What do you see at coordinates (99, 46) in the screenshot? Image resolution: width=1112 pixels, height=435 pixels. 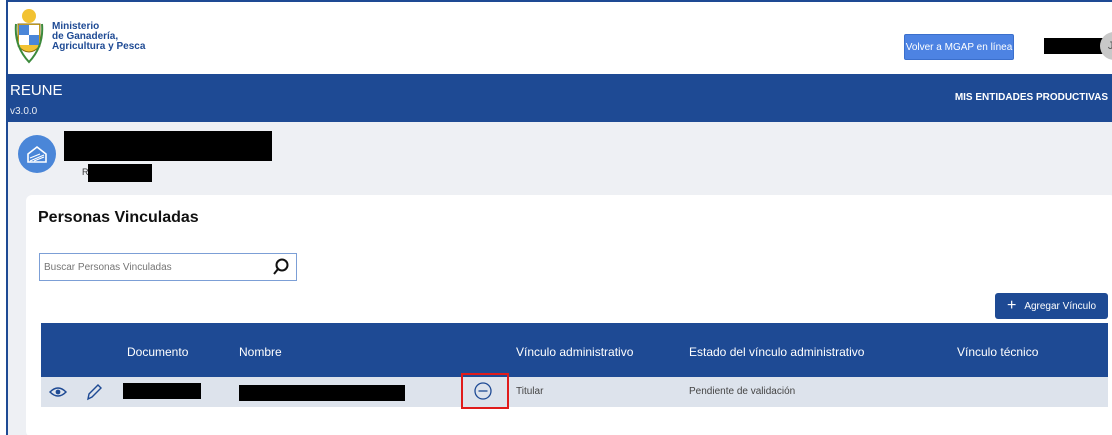 I see `logo-line-3: Agricultura y Pesca` at bounding box center [99, 46].